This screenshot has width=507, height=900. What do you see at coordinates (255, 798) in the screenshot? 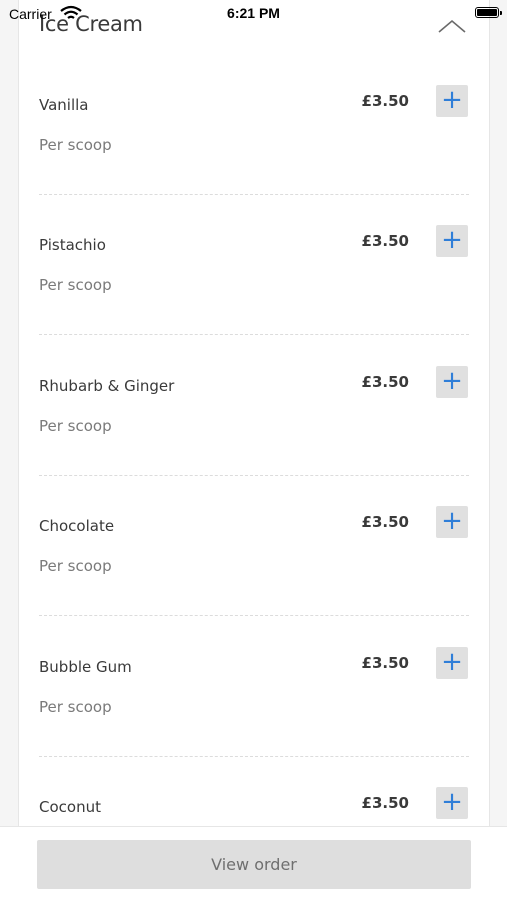
I see `menu-item: Coconut £3.50 +` at bounding box center [255, 798].